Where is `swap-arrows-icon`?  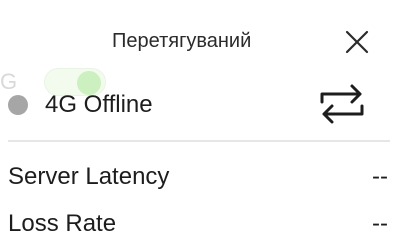 swap-arrows-icon is located at coordinates (342, 104).